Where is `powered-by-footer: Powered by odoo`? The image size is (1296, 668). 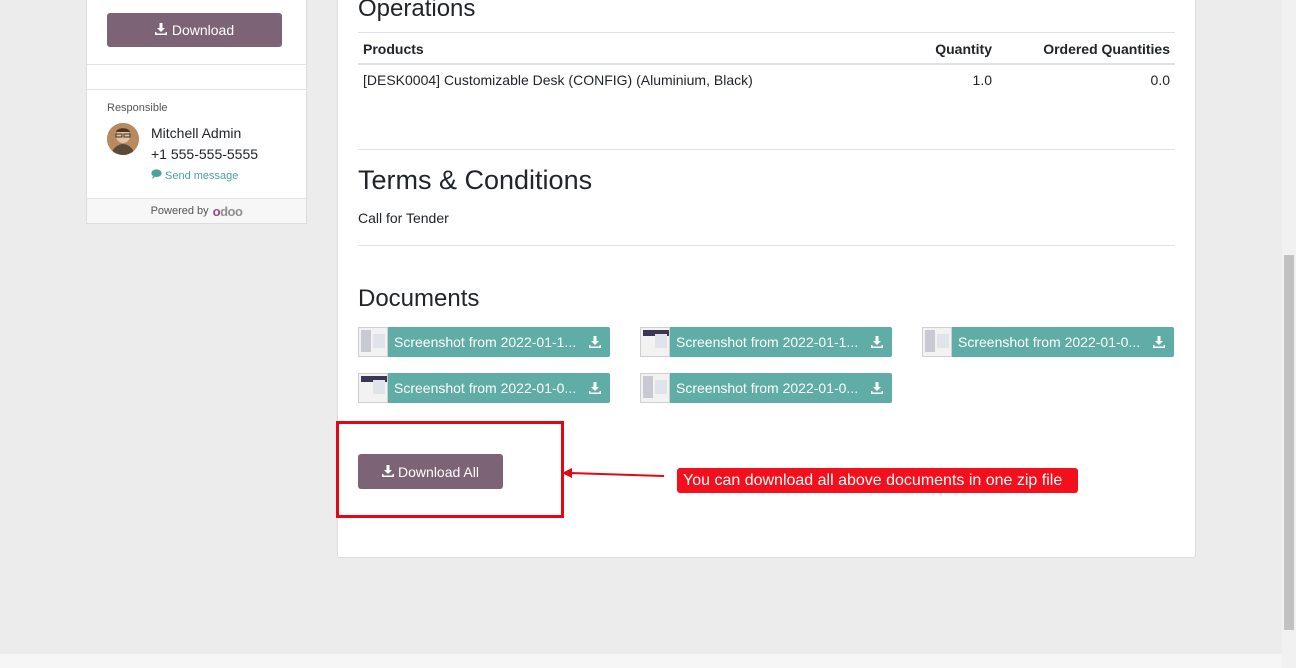
powered-by-footer: Powered by odoo is located at coordinates (196, 210).